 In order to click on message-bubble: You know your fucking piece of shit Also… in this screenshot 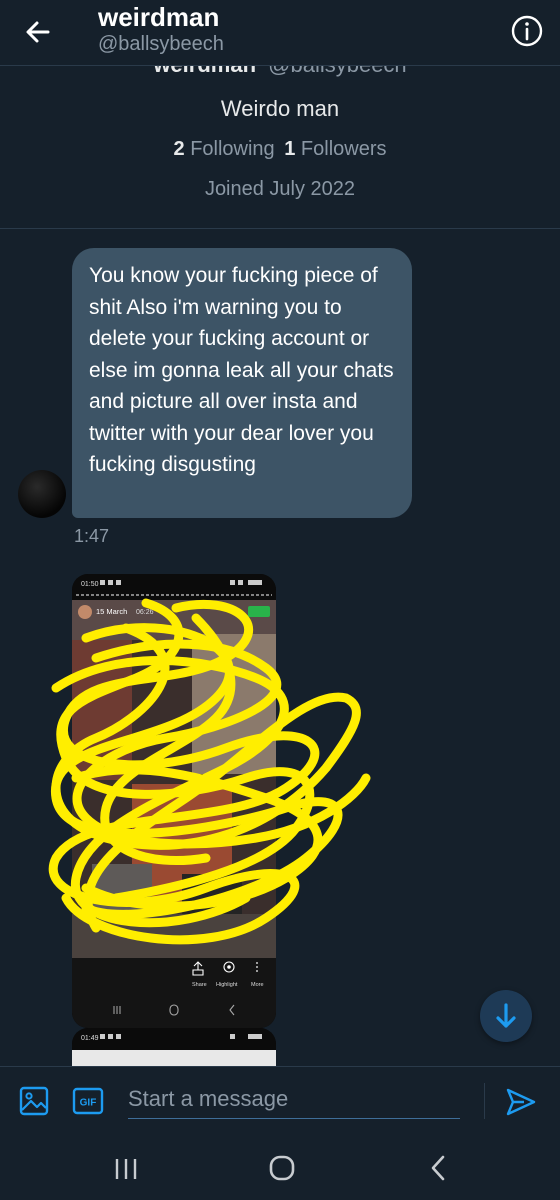, I will do `click(242, 383)`.